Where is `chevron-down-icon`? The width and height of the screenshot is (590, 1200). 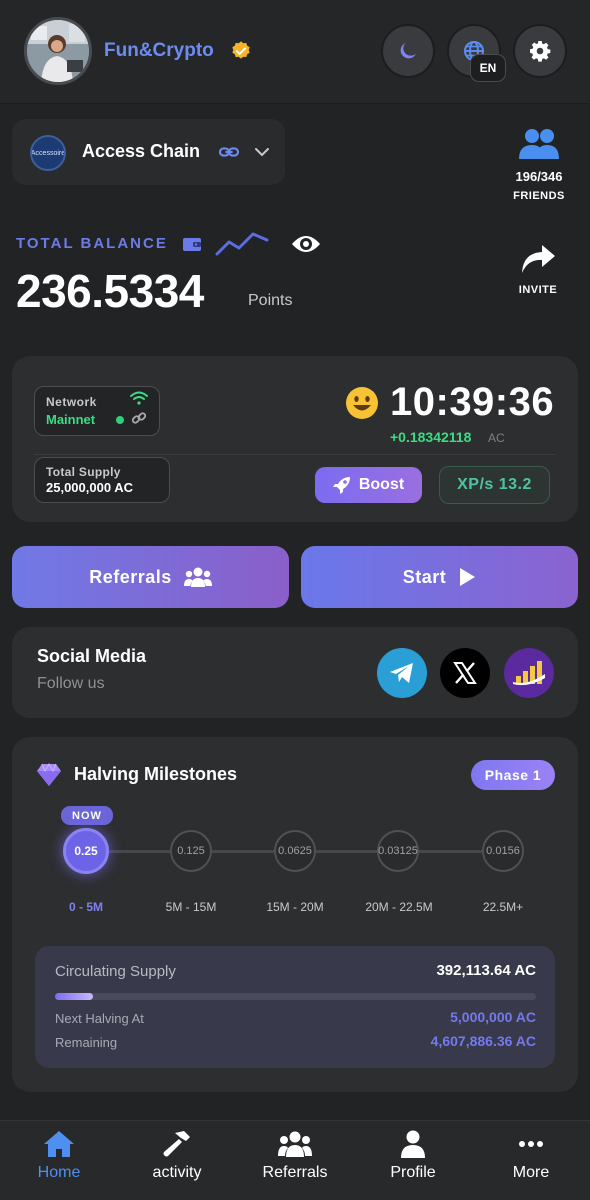
chevron-down-icon is located at coordinates (262, 154).